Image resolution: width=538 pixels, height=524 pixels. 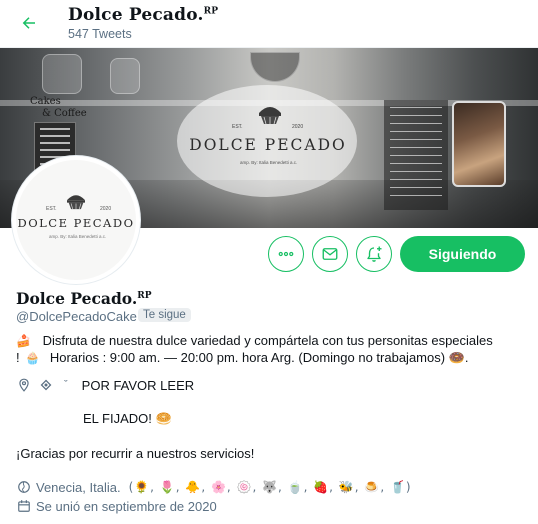 What do you see at coordinates (275, 67) in the screenshot?
I see `banner-dripper` at bounding box center [275, 67].